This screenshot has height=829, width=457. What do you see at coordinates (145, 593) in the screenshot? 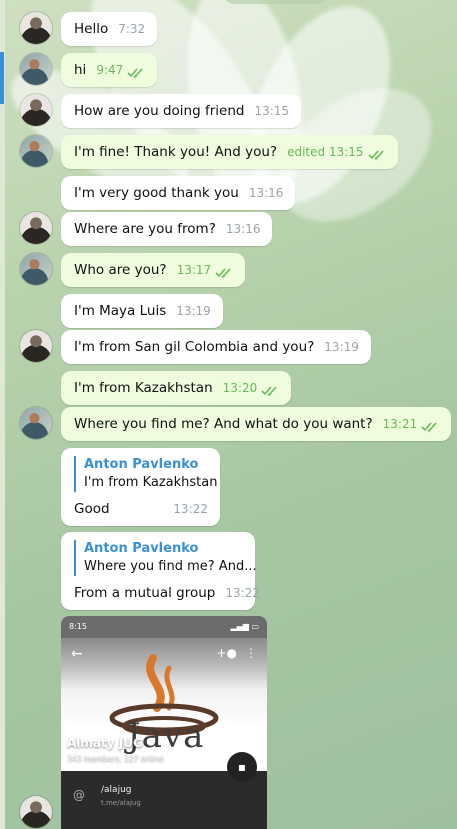
I see `message-text: From a mutual group` at bounding box center [145, 593].